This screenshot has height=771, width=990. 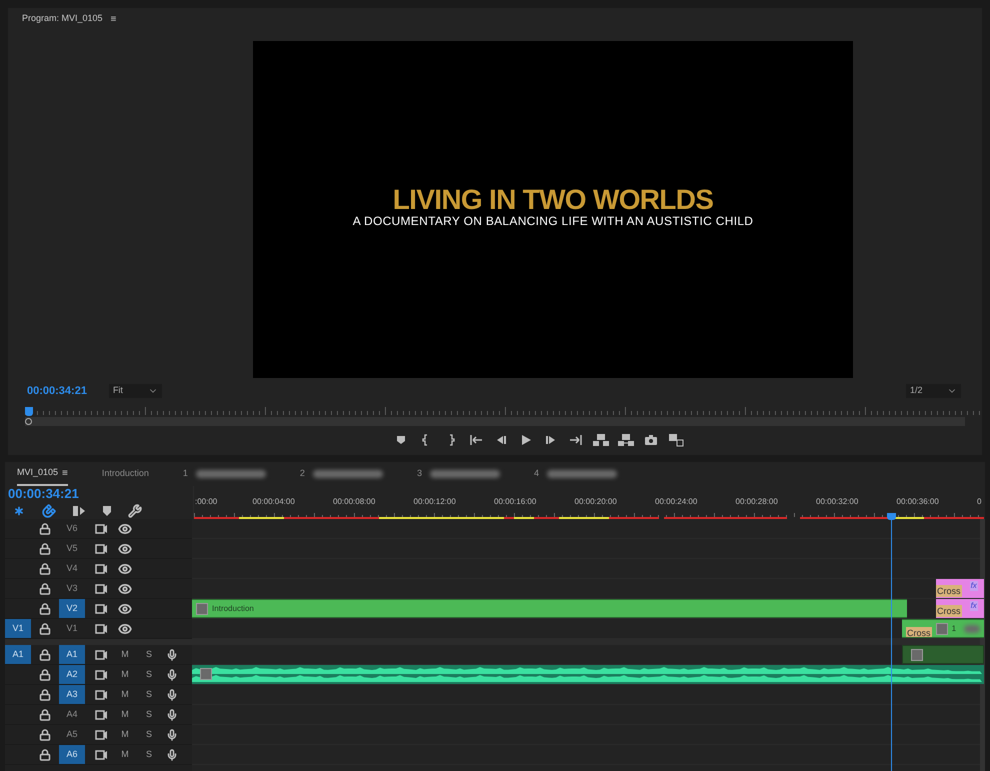 I want to click on ruler-label: 00:00:04:00, so click(x=273, y=502).